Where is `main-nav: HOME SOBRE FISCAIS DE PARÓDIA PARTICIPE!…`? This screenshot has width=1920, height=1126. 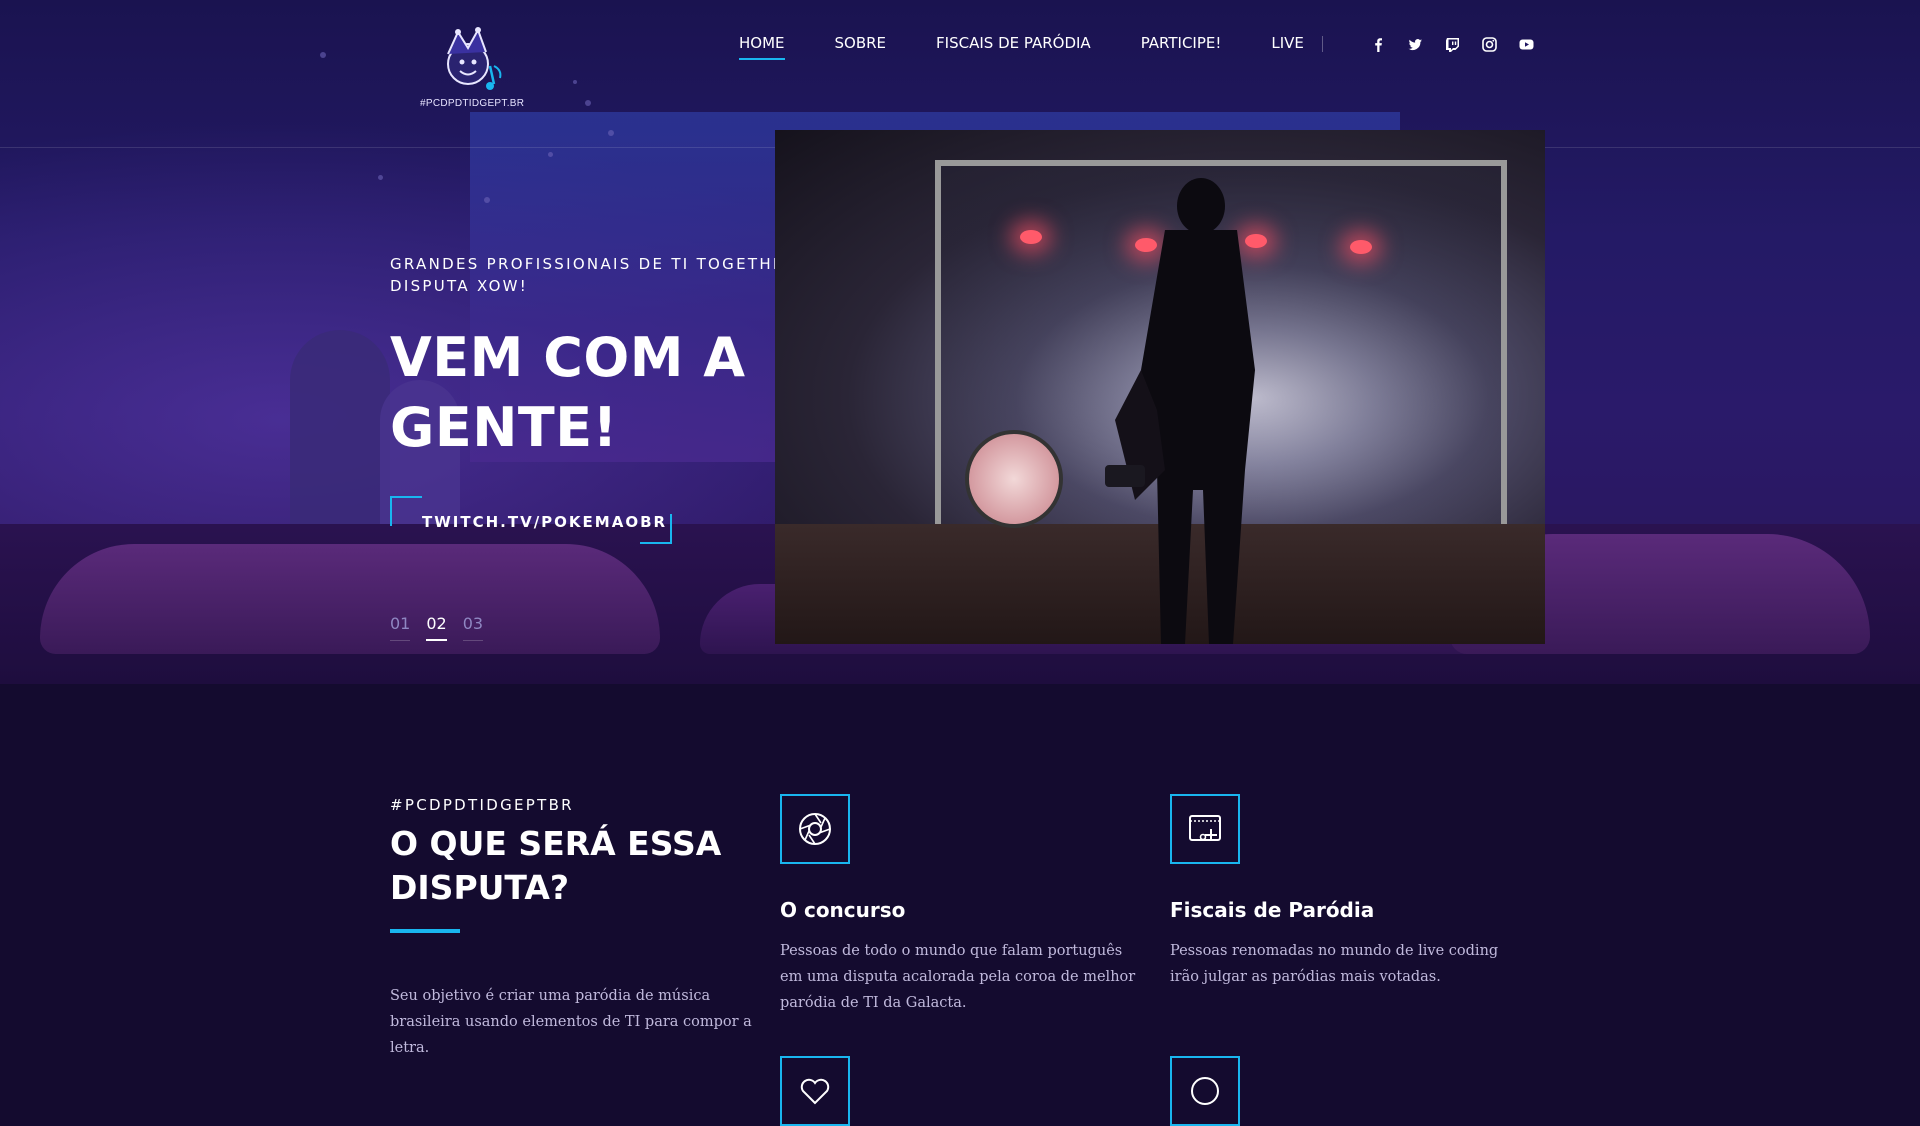
main-nav: HOME SOBRE FISCAIS DE PARÓDIA PARTICIPE!… is located at coordinates (1021, 47).